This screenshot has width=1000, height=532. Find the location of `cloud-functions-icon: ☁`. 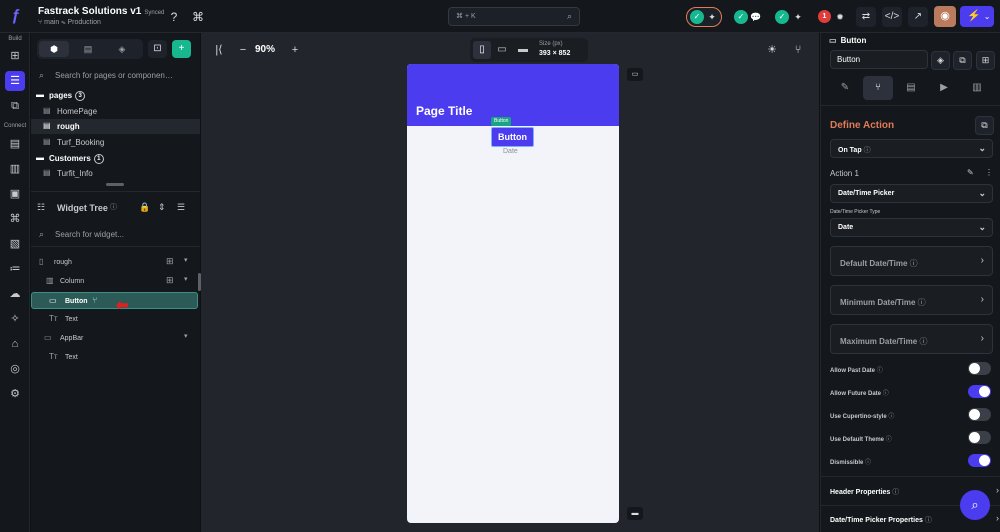

cloud-functions-icon: ☁ is located at coordinates (15, 294).